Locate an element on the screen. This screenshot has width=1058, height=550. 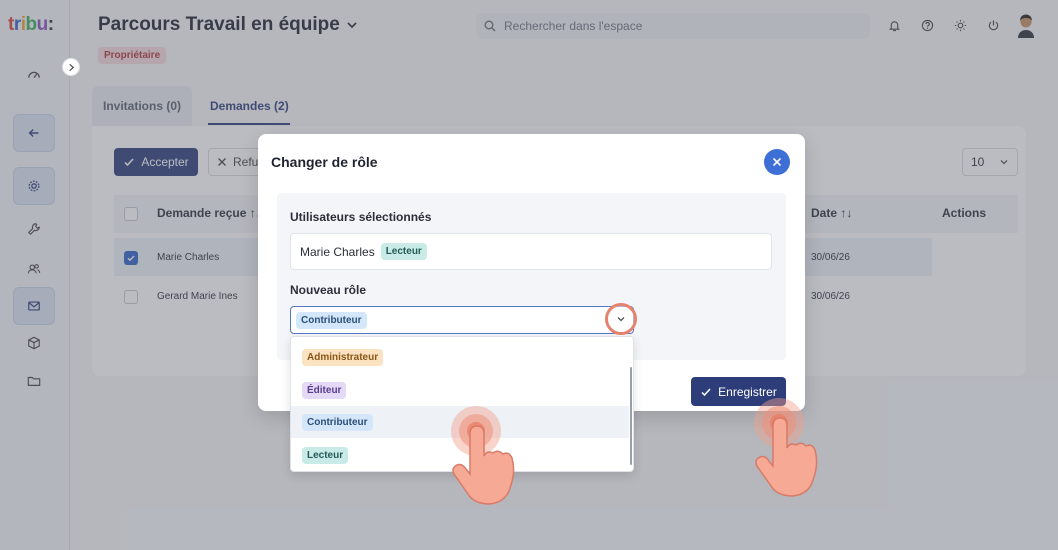
role-option-editeur: Éditeur is located at coordinates (460, 390).